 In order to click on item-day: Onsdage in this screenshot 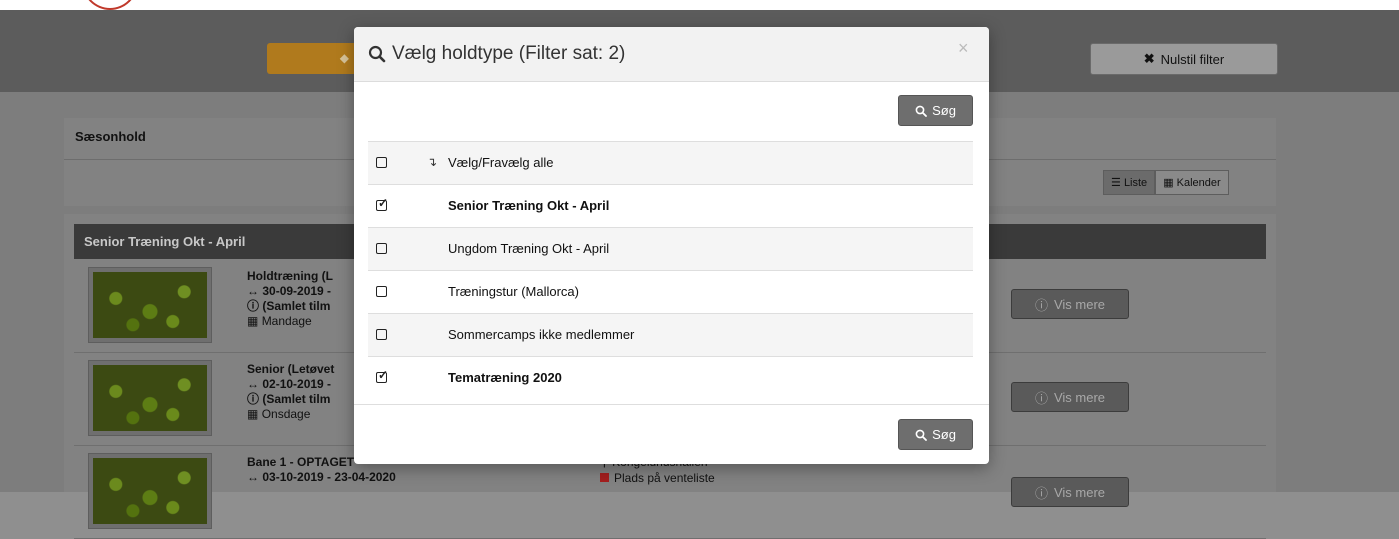, I will do `click(286, 414)`.